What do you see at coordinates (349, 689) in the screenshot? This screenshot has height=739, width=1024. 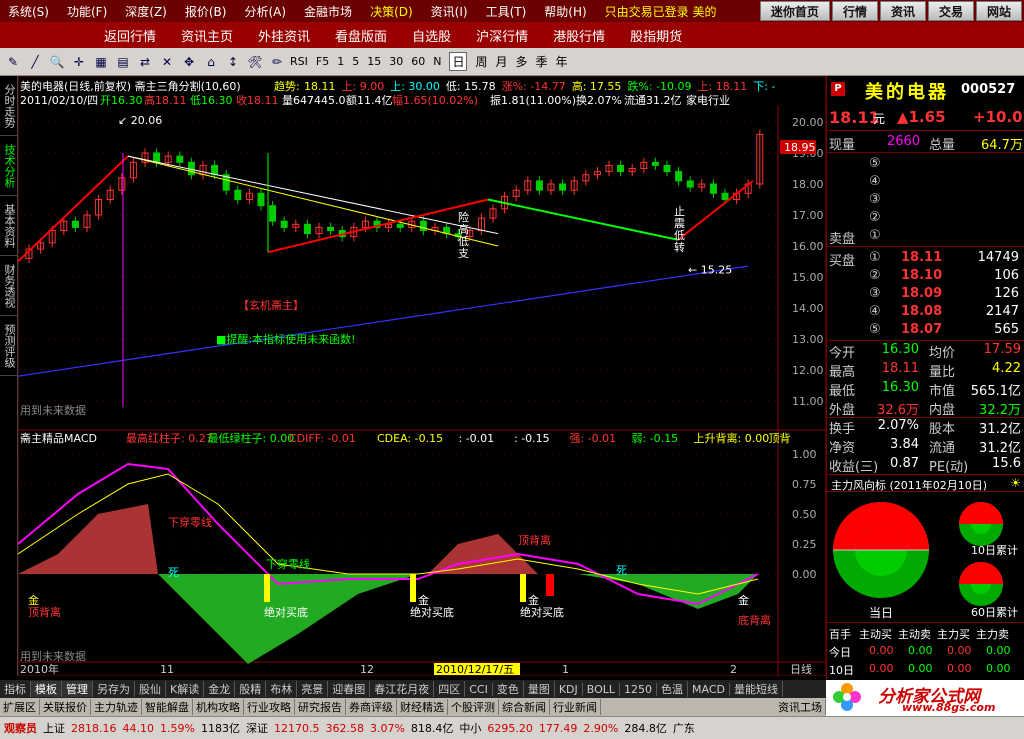 I see `indicator-tab: 迎春图` at bounding box center [349, 689].